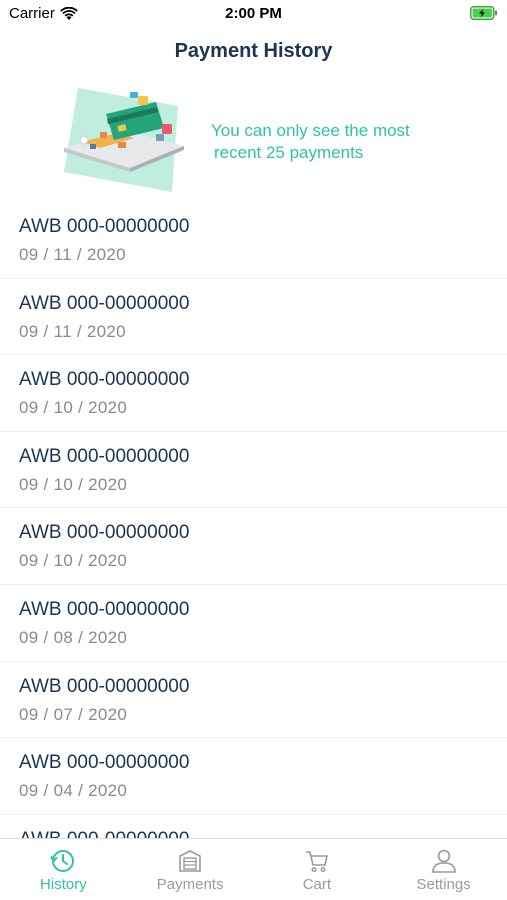  What do you see at coordinates (63, 861) in the screenshot?
I see `clock-icon` at bounding box center [63, 861].